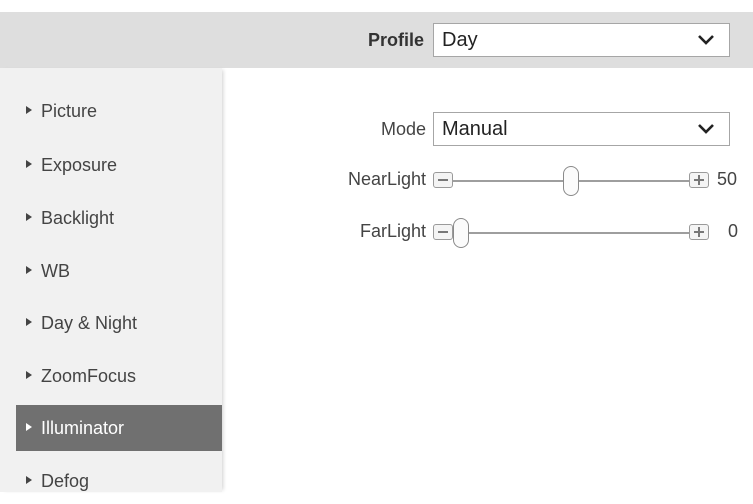 The height and width of the screenshot is (504, 753). I want to click on sidebar-item-zoomfocus: ZoomFocus, so click(119, 376).